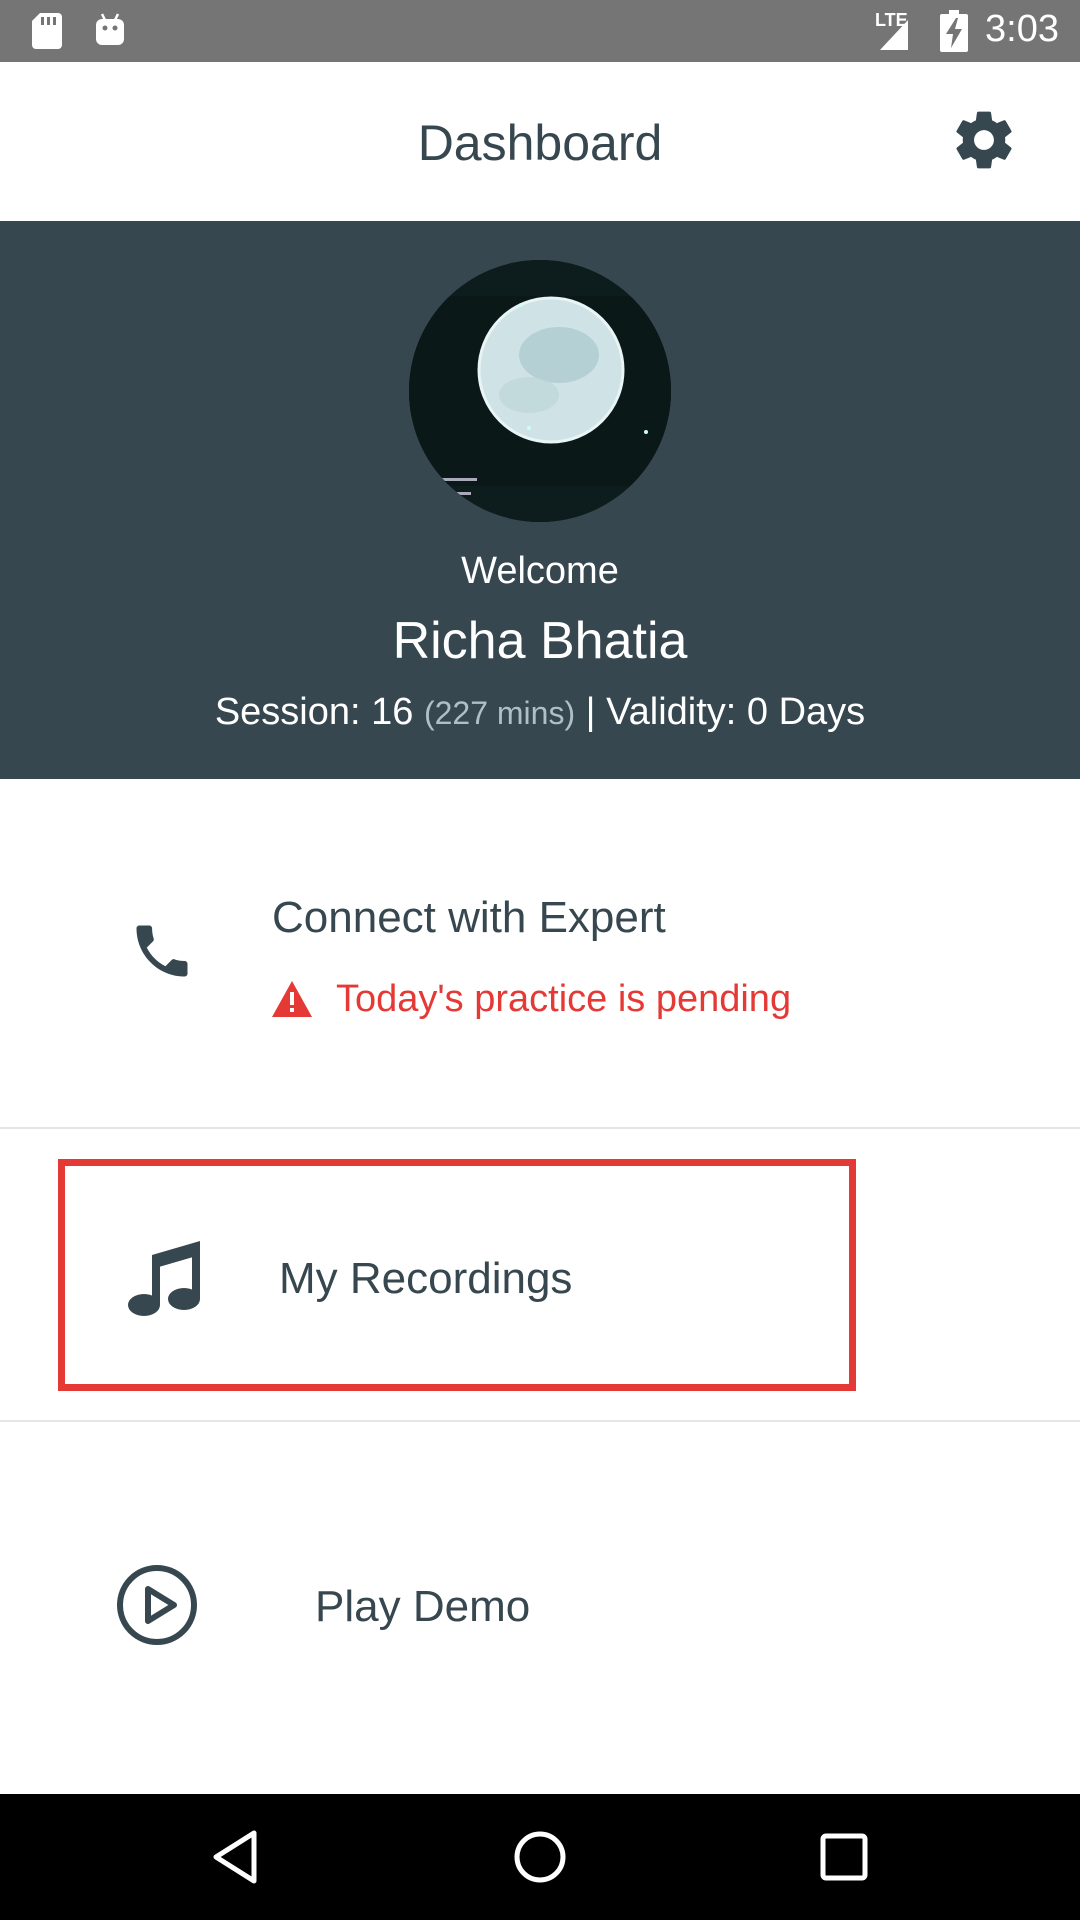  What do you see at coordinates (162, 951) in the screenshot?
I see `phone-icon` at bounding box center [162, 951].